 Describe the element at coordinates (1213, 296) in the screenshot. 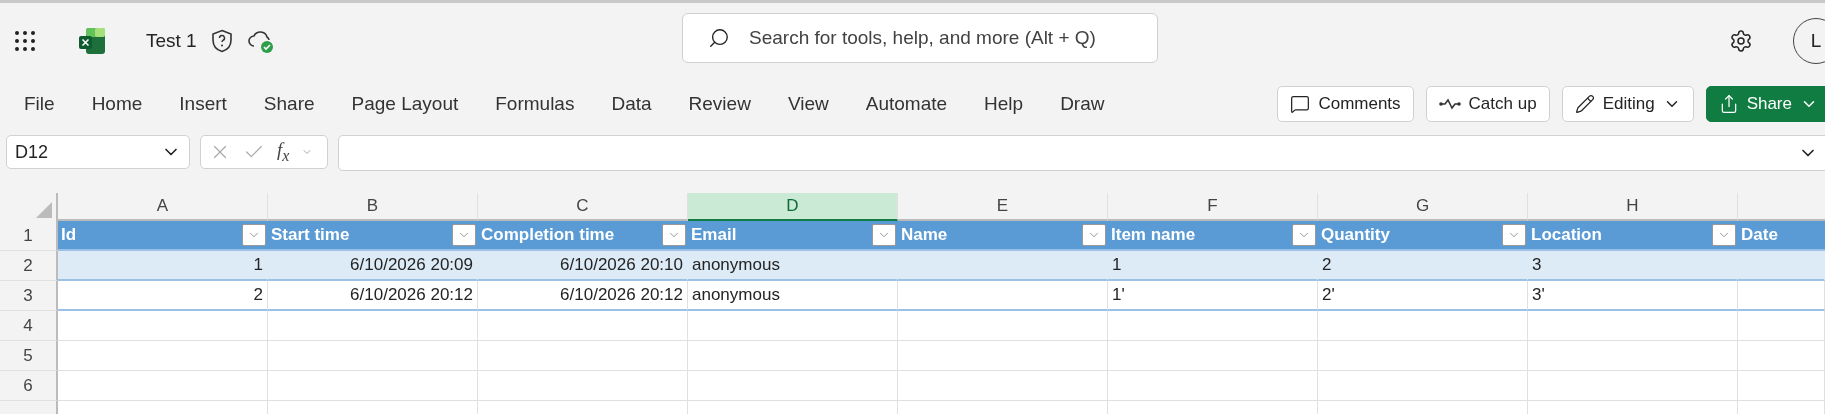

I see `table-cell: 1'` at that location.